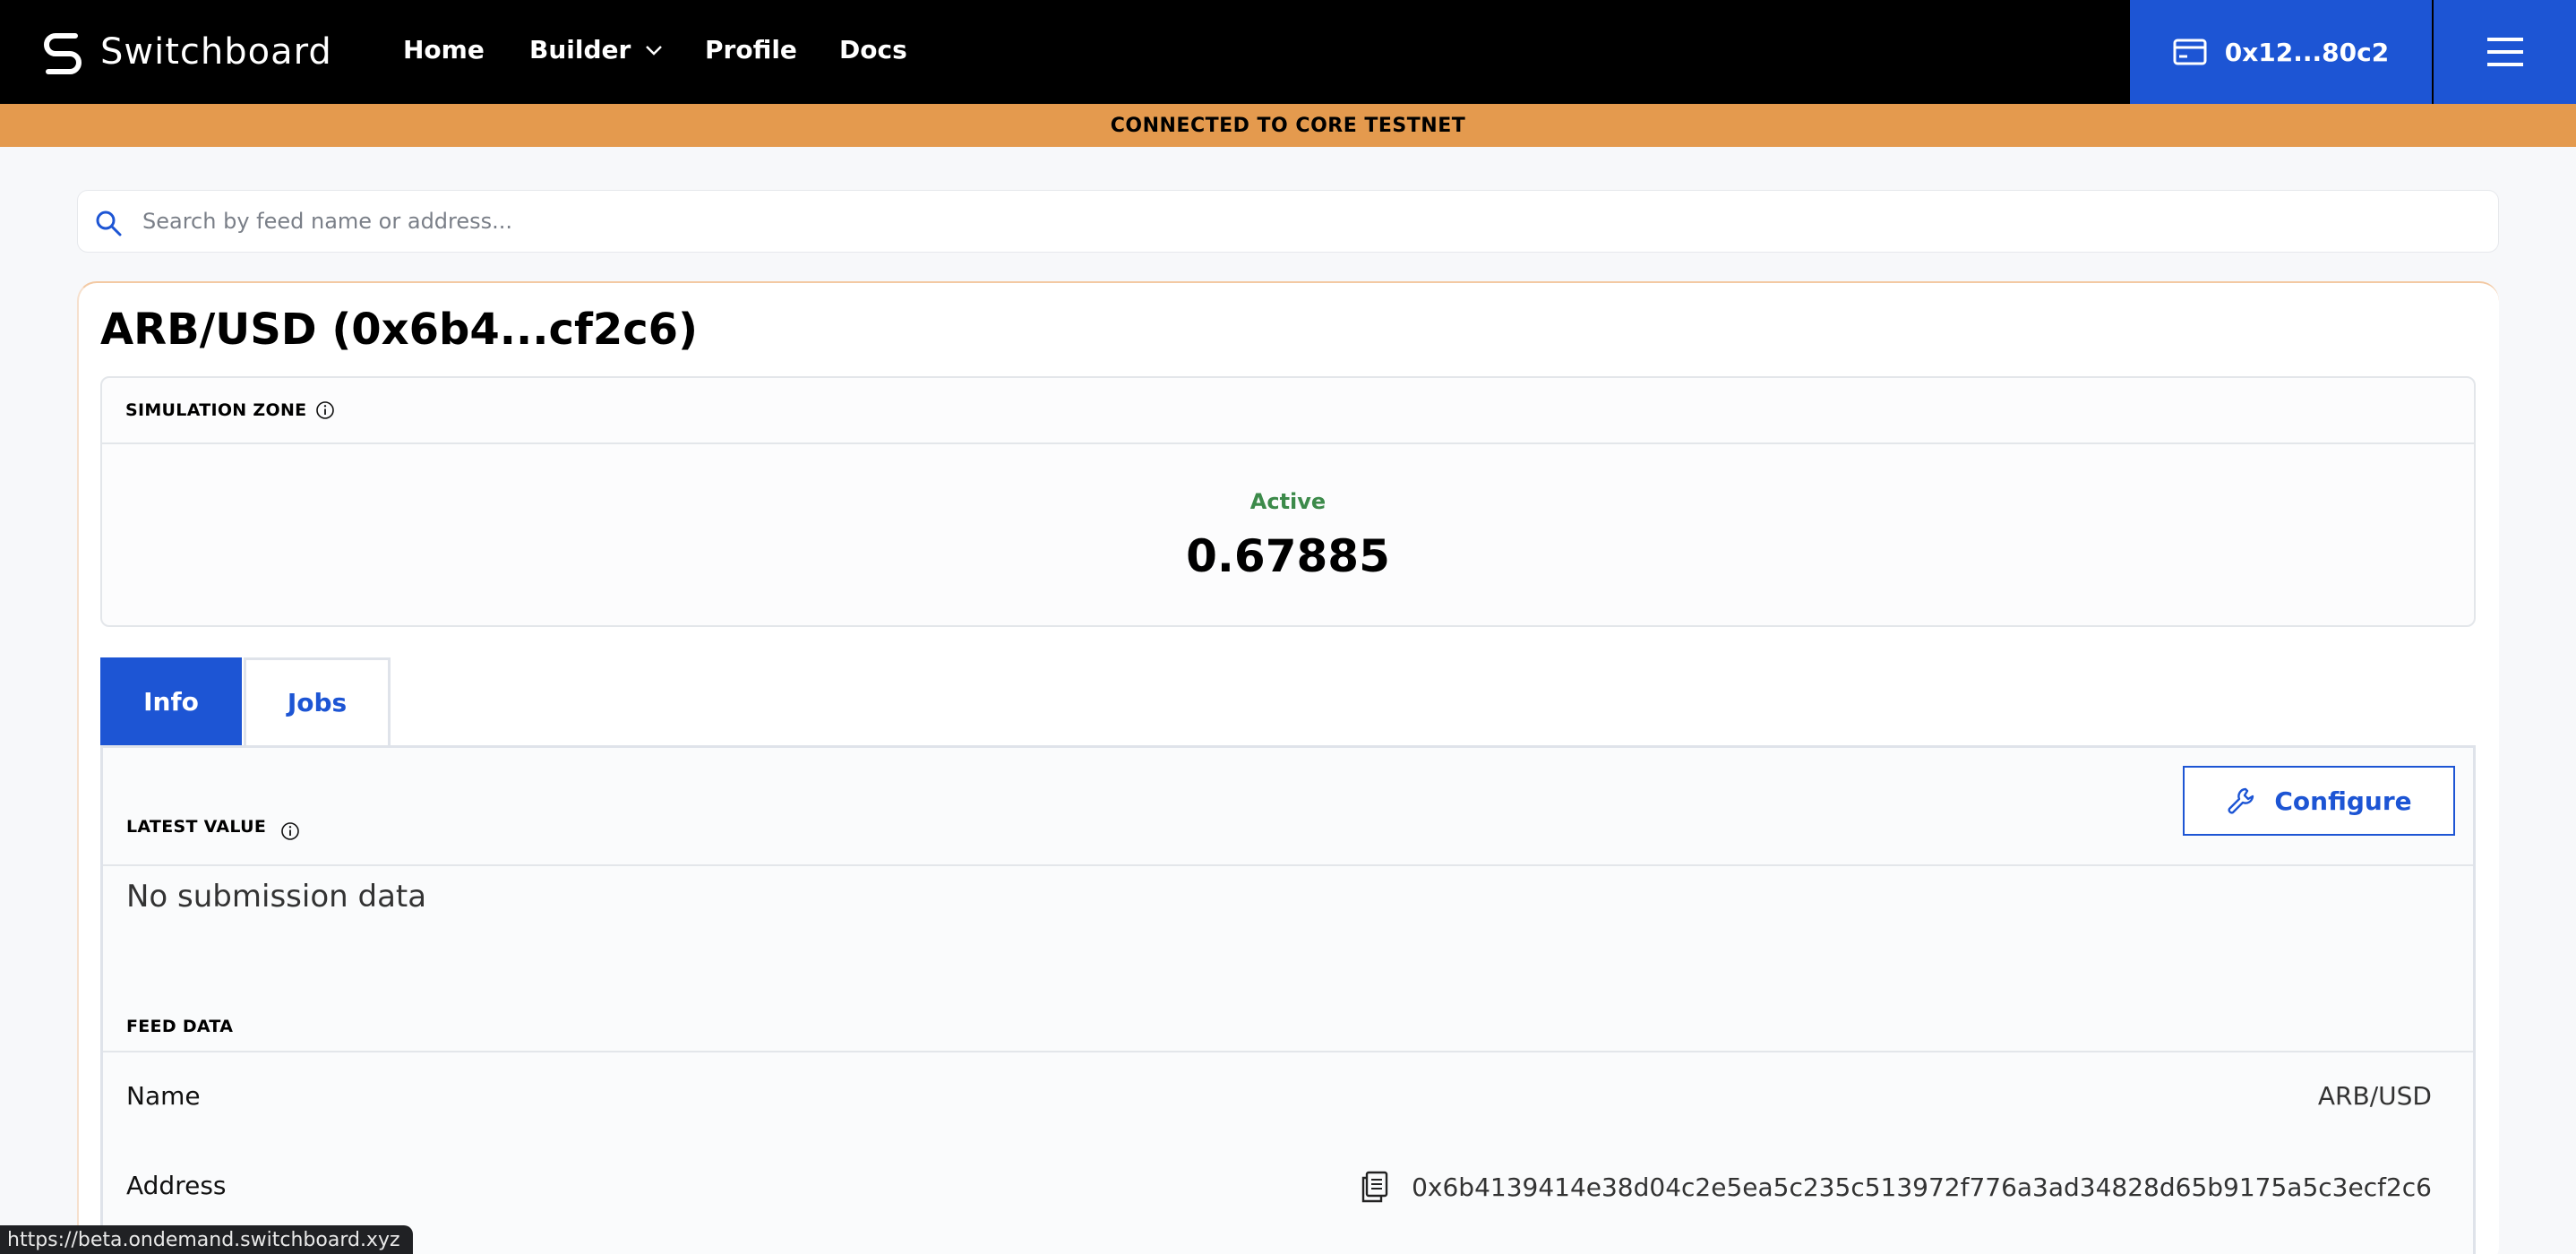 Image resolution: width=2576 pixels, height=1254 pixels. I want to click on feed-search-bar, so click(1288, 221).